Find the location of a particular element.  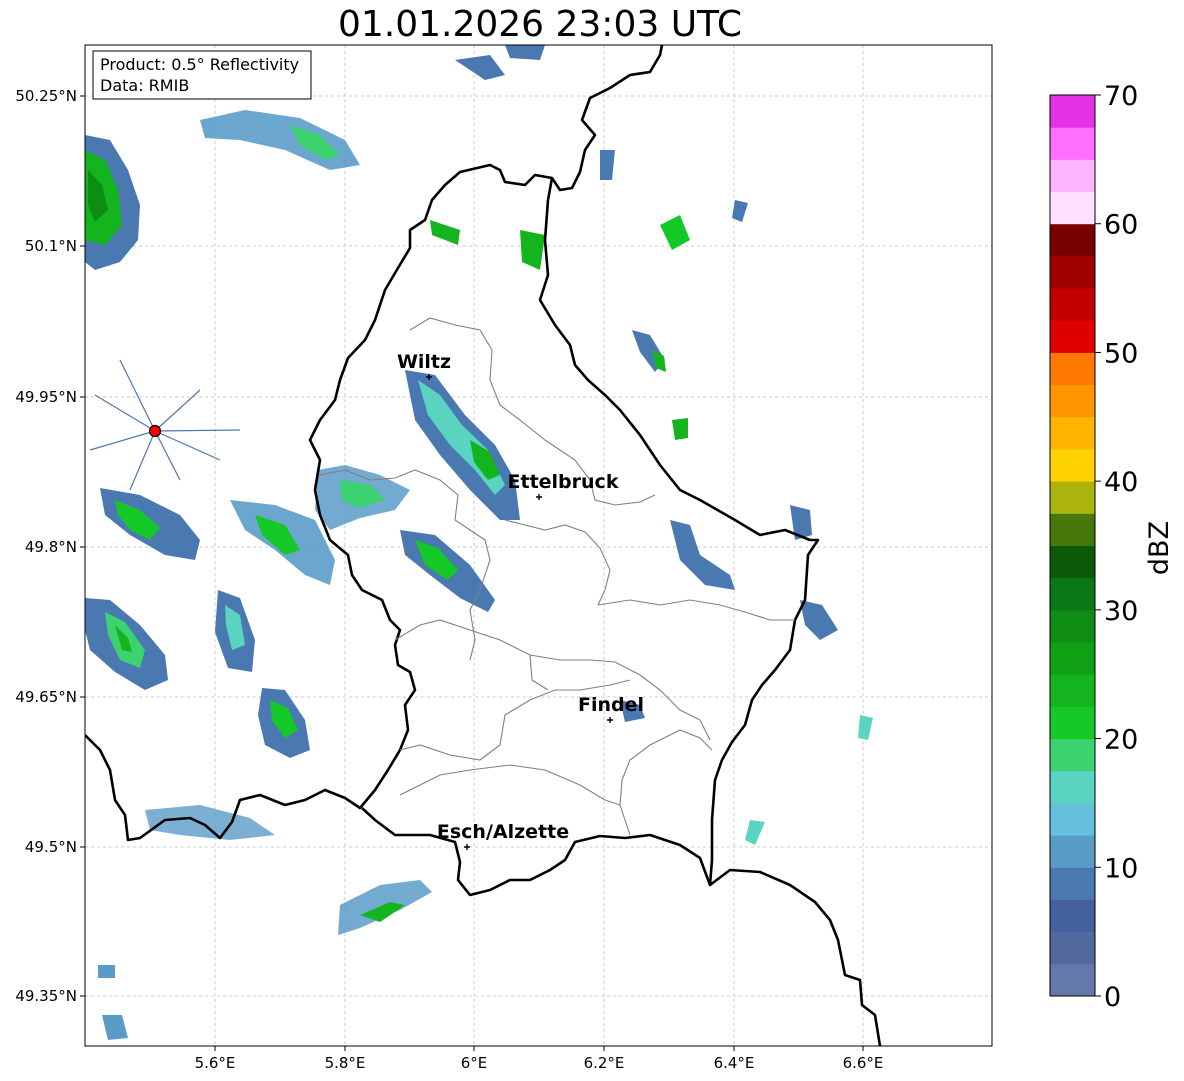

lat-tick-label: 49.65°N is located at coordinates (46, 697).